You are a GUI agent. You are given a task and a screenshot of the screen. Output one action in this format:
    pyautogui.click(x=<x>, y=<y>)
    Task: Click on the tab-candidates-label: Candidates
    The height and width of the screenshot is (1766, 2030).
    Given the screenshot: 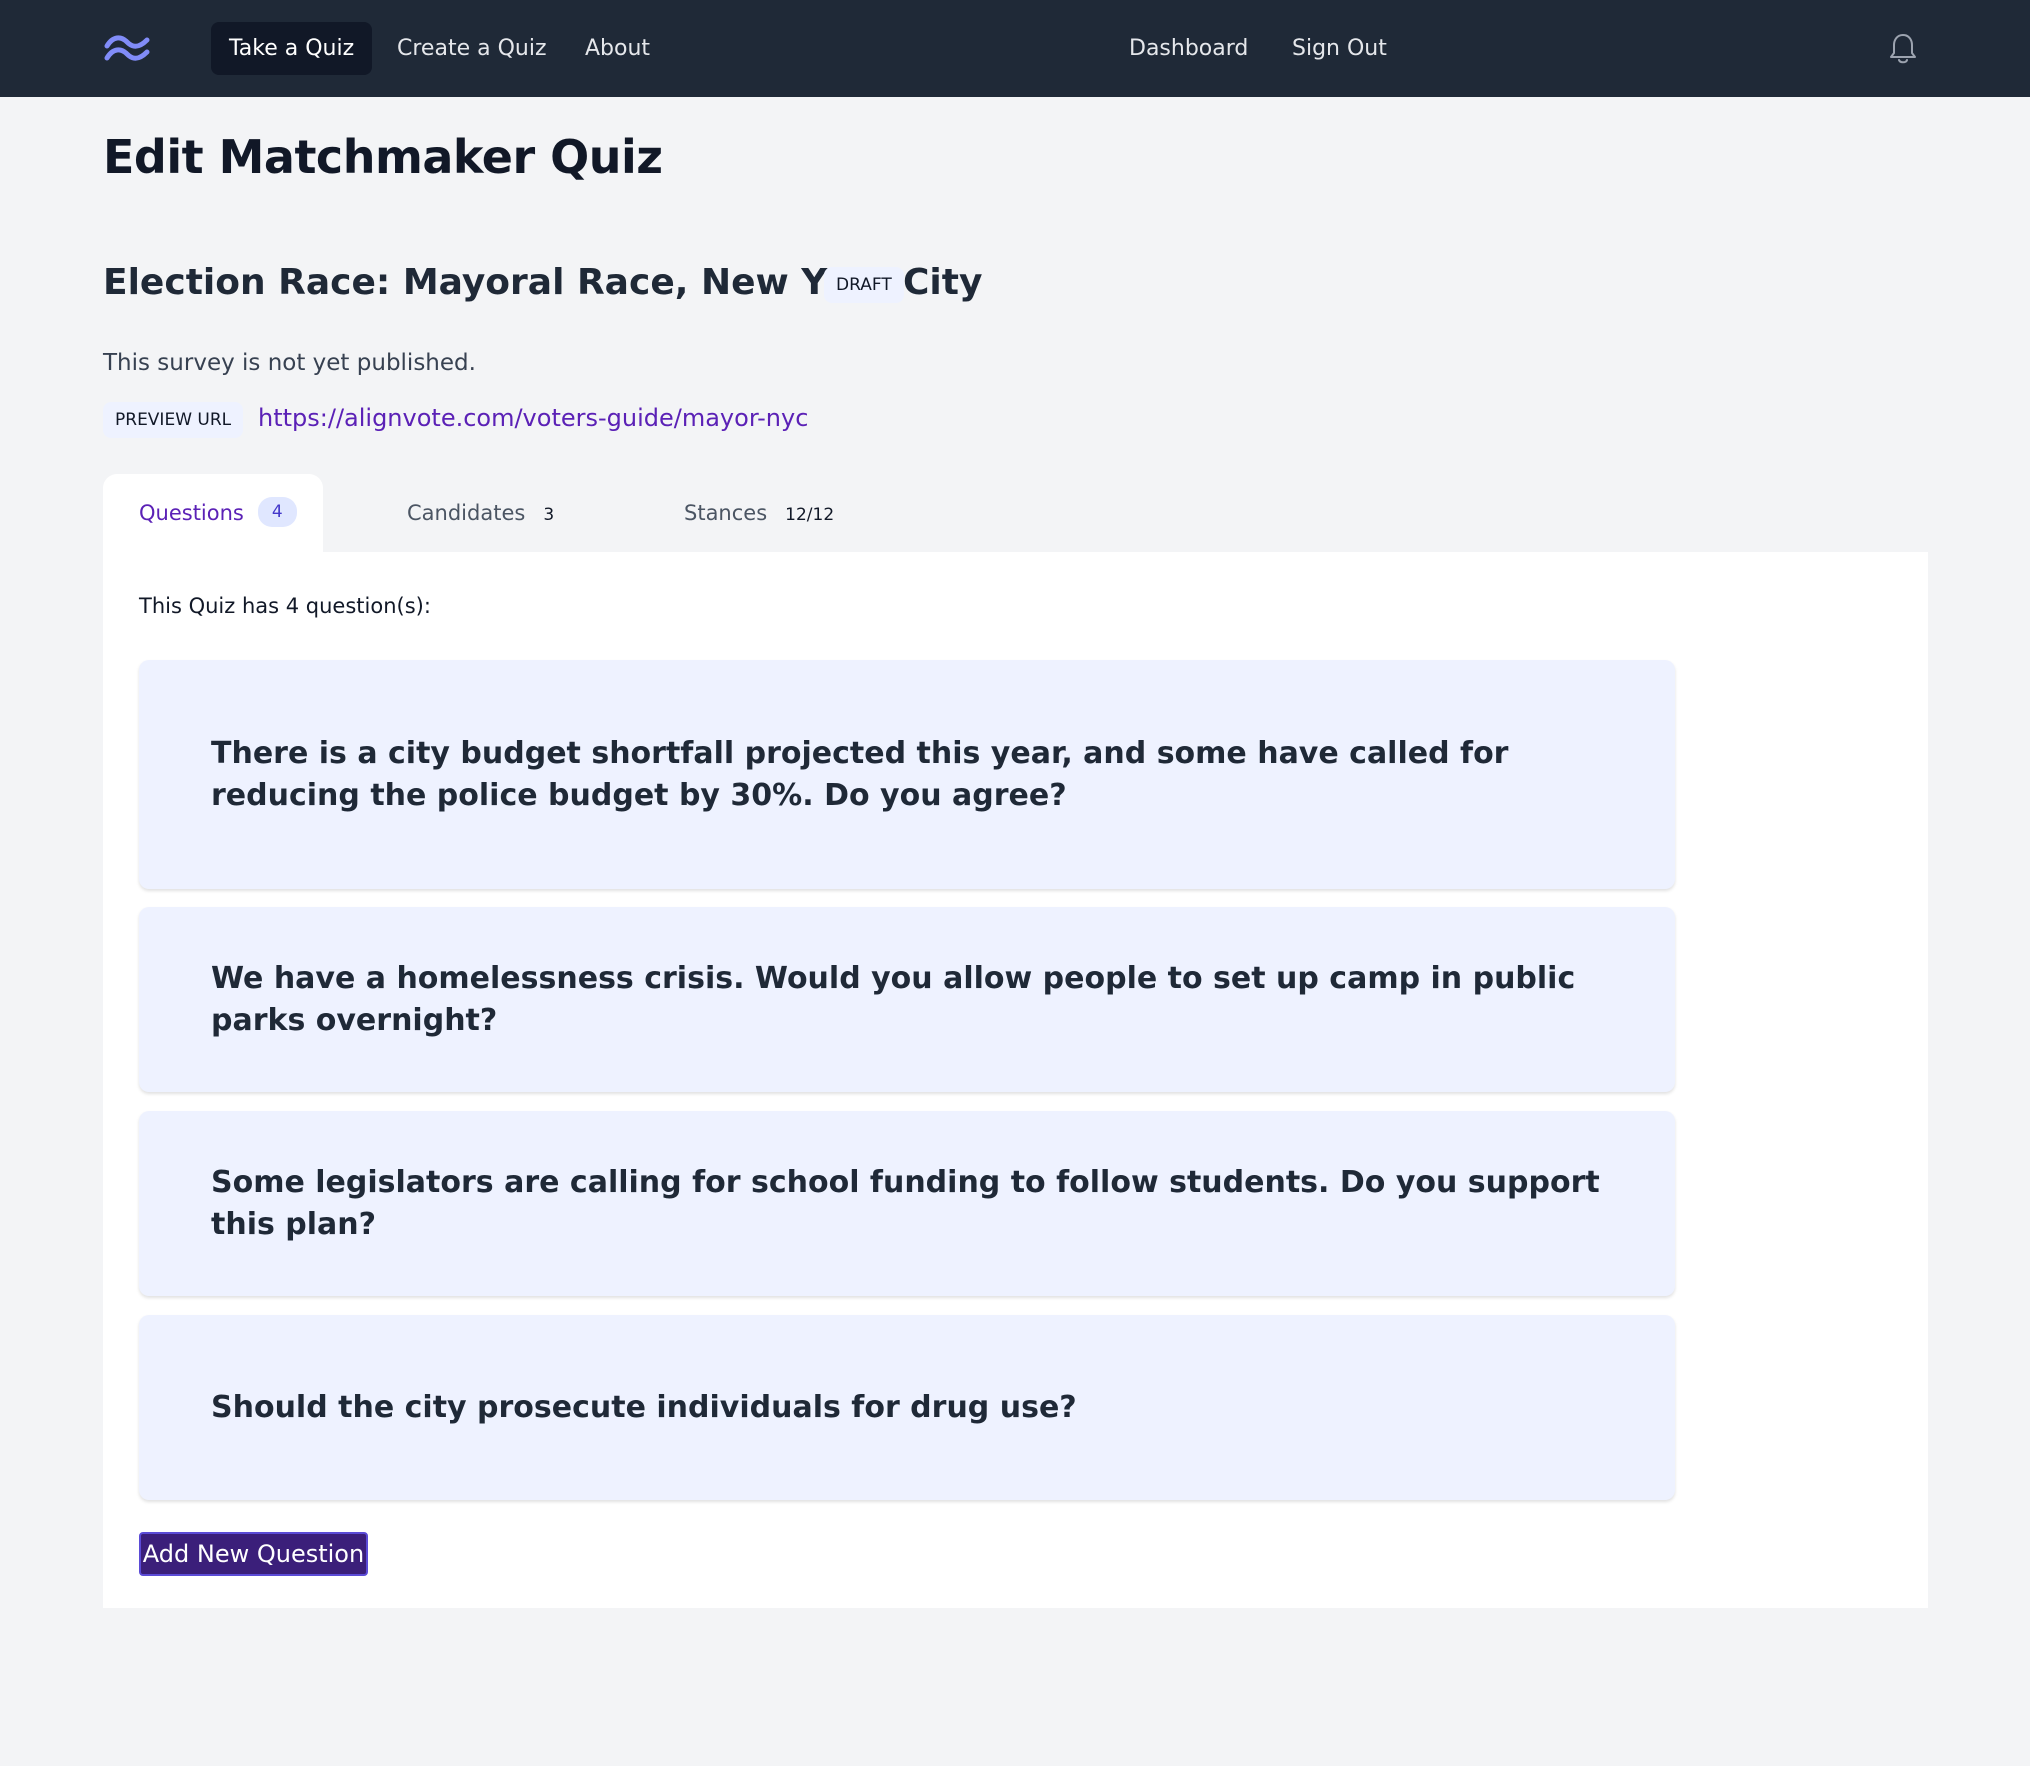 What is the action you would take?
    pyautogui.click(x=466, y=513)
    